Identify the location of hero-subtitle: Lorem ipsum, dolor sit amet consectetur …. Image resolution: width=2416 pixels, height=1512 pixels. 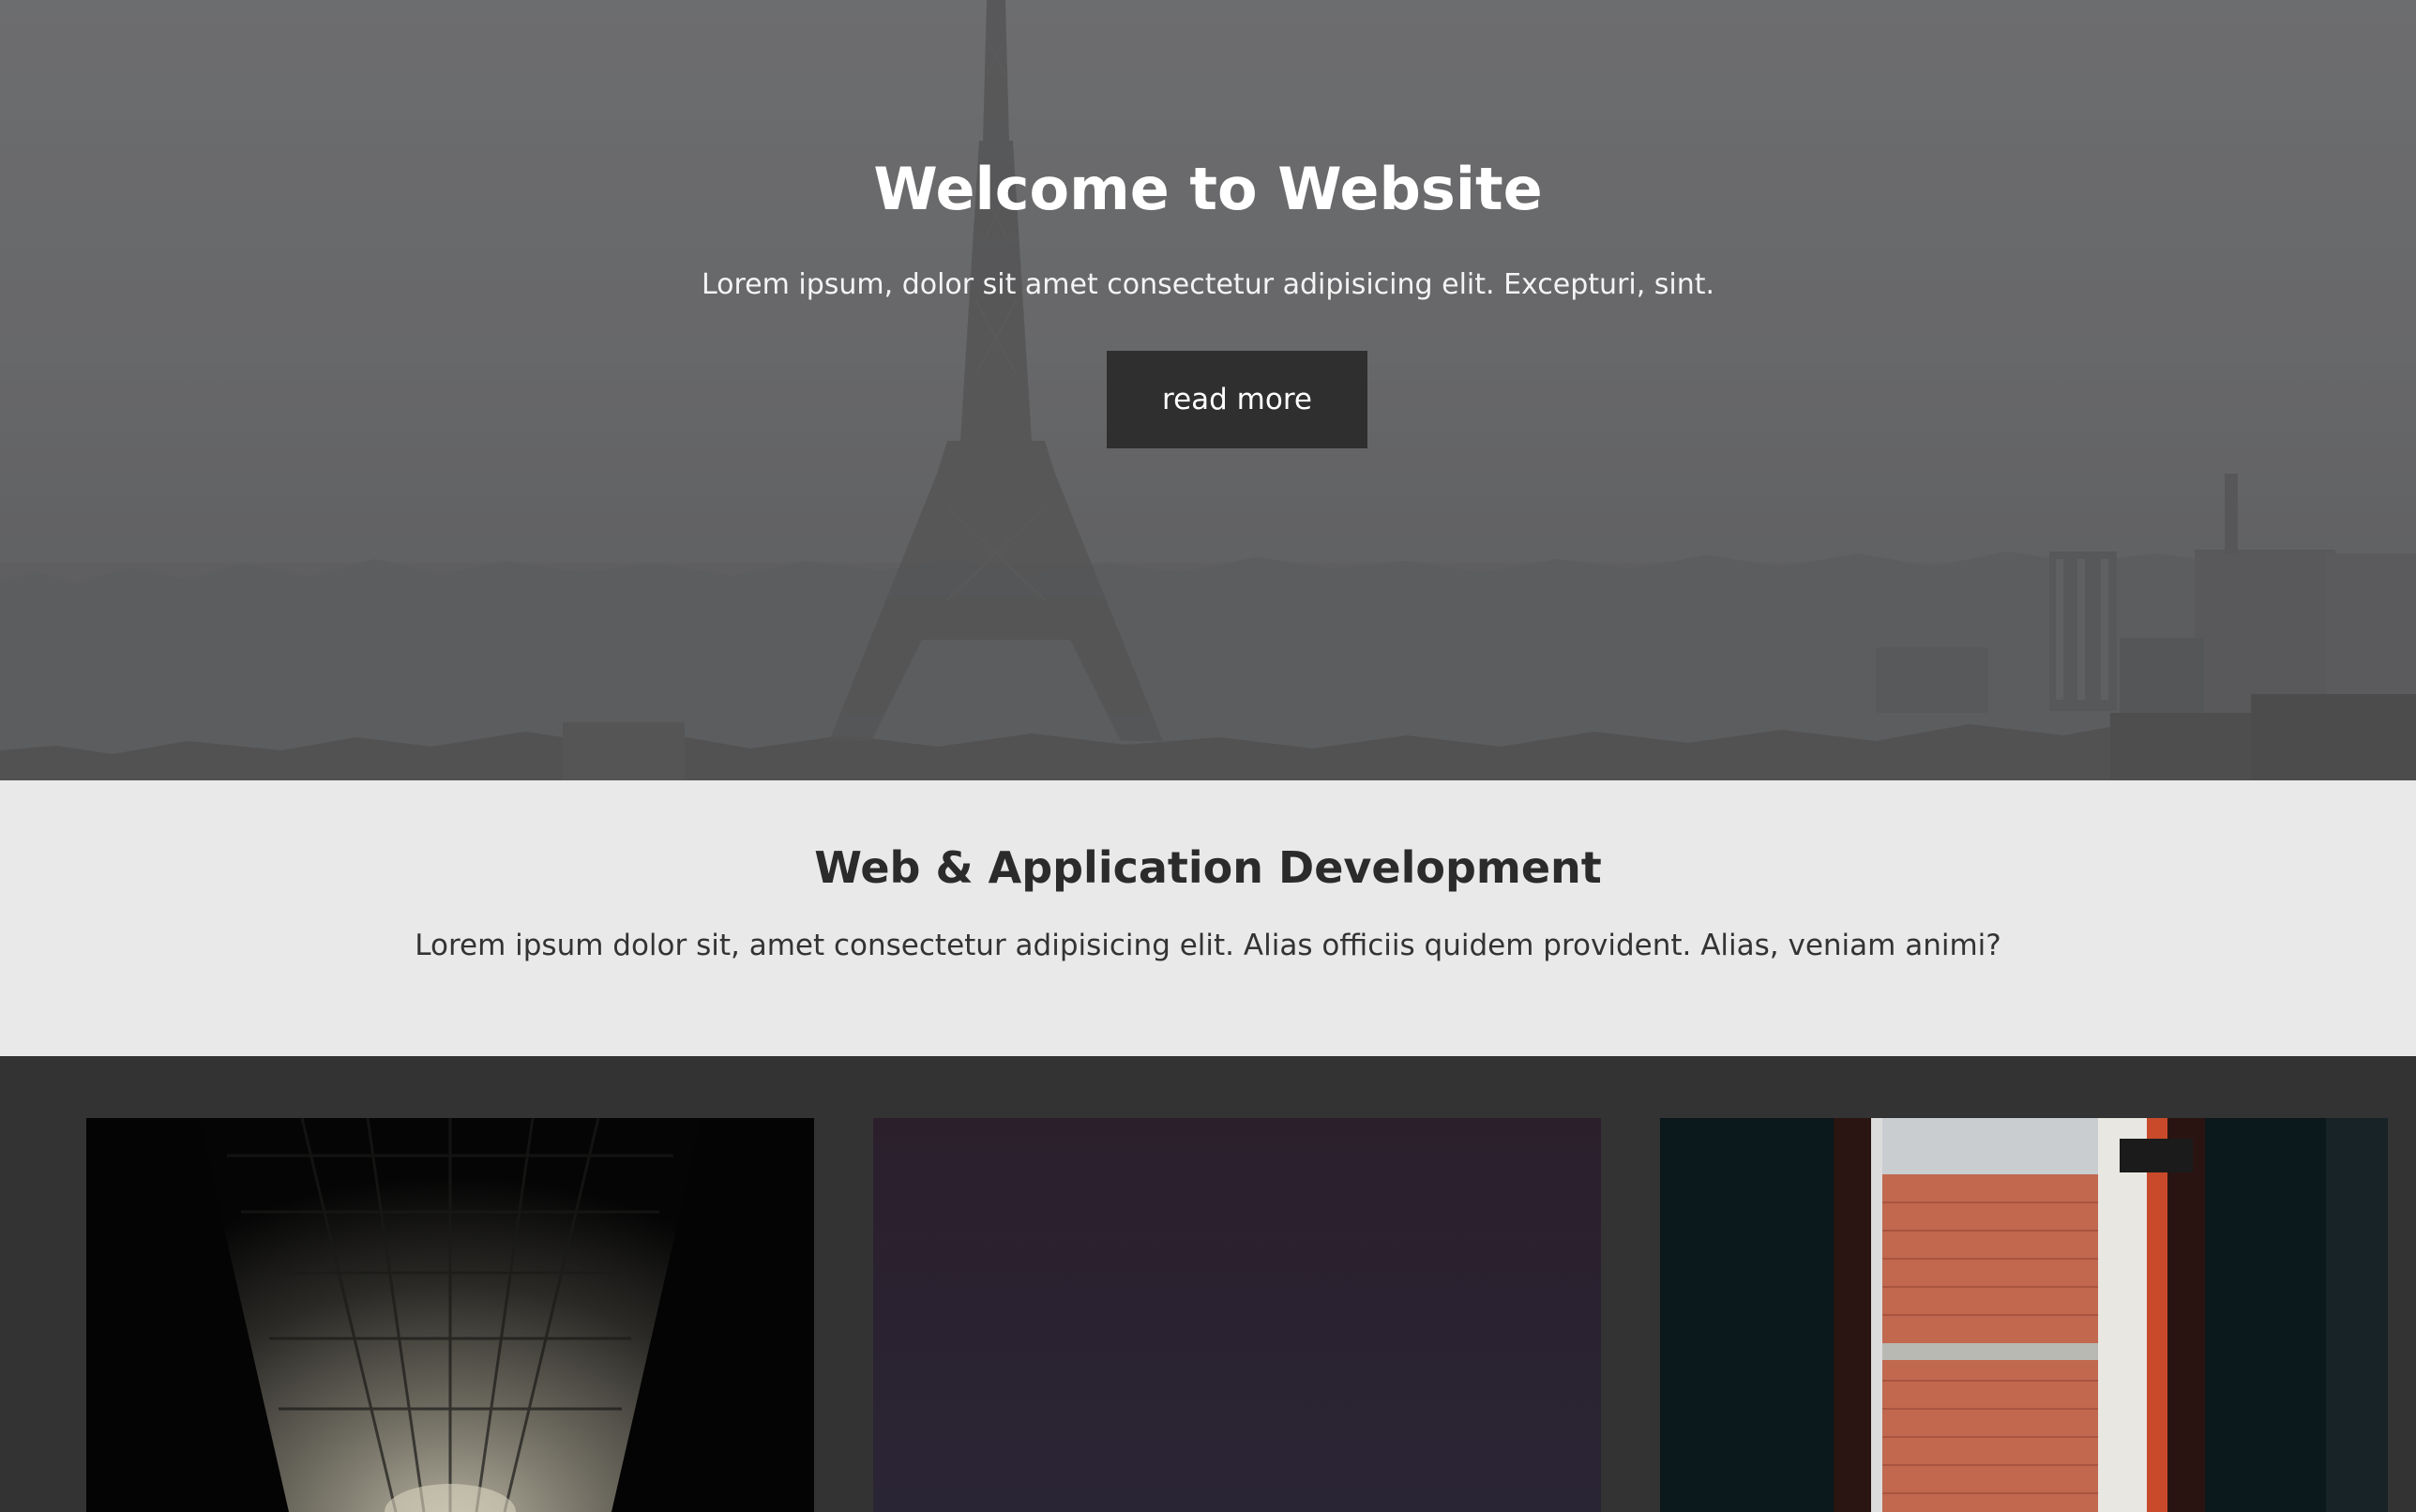
(1208, 284).